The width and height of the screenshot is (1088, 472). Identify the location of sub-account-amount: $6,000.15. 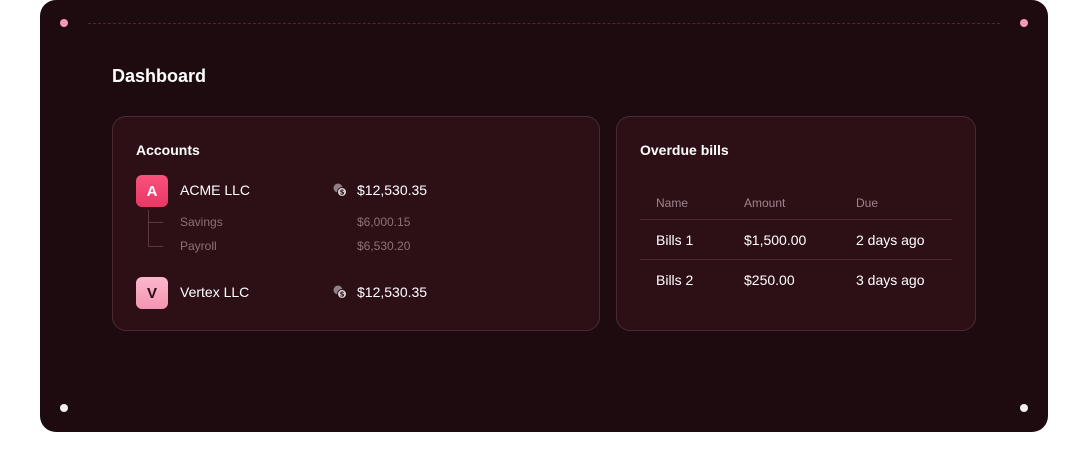
(384, 222).